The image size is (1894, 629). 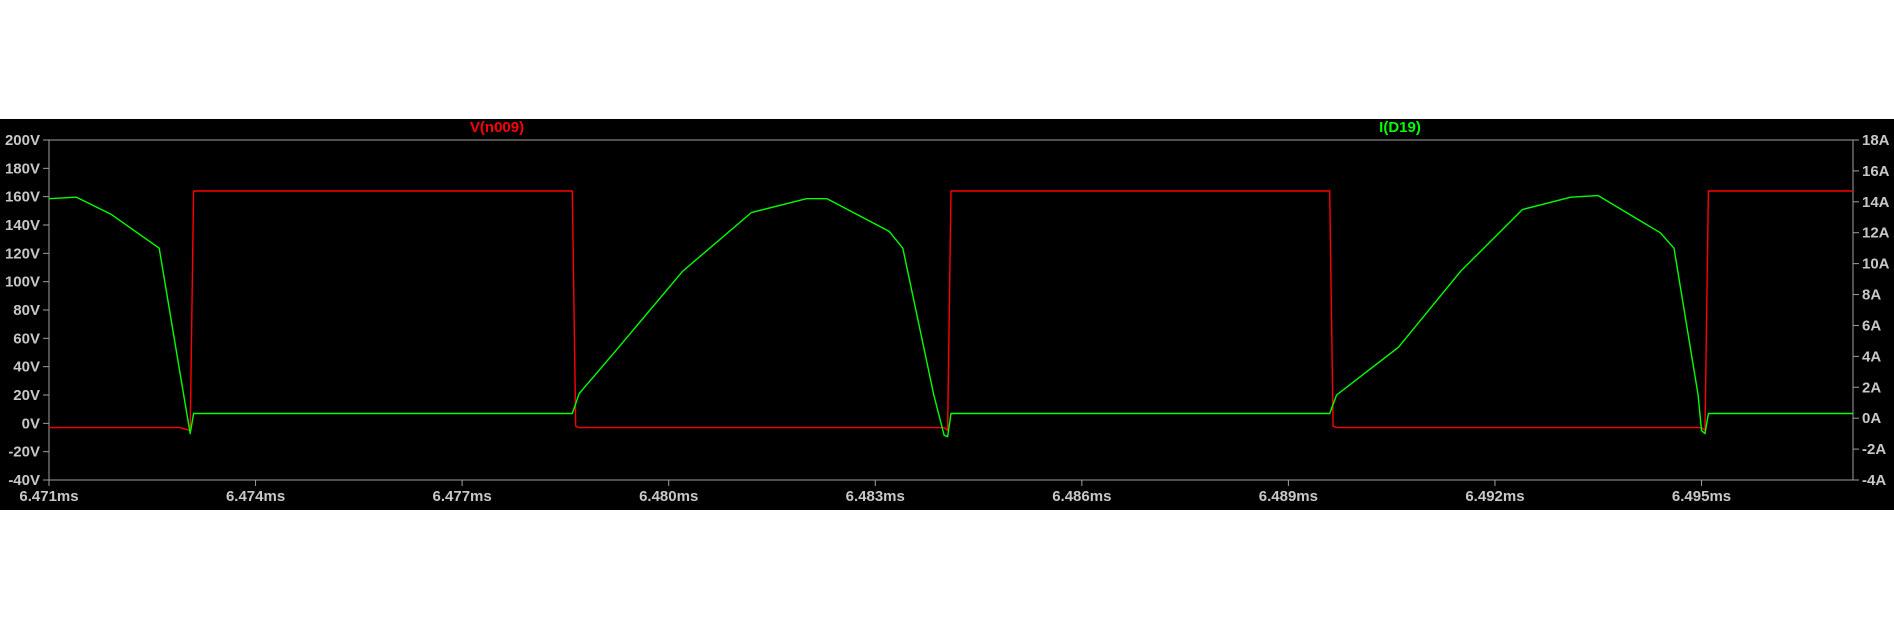 I want to click on x-tick-label: 6.486ms, so click(x=1081, y=496).